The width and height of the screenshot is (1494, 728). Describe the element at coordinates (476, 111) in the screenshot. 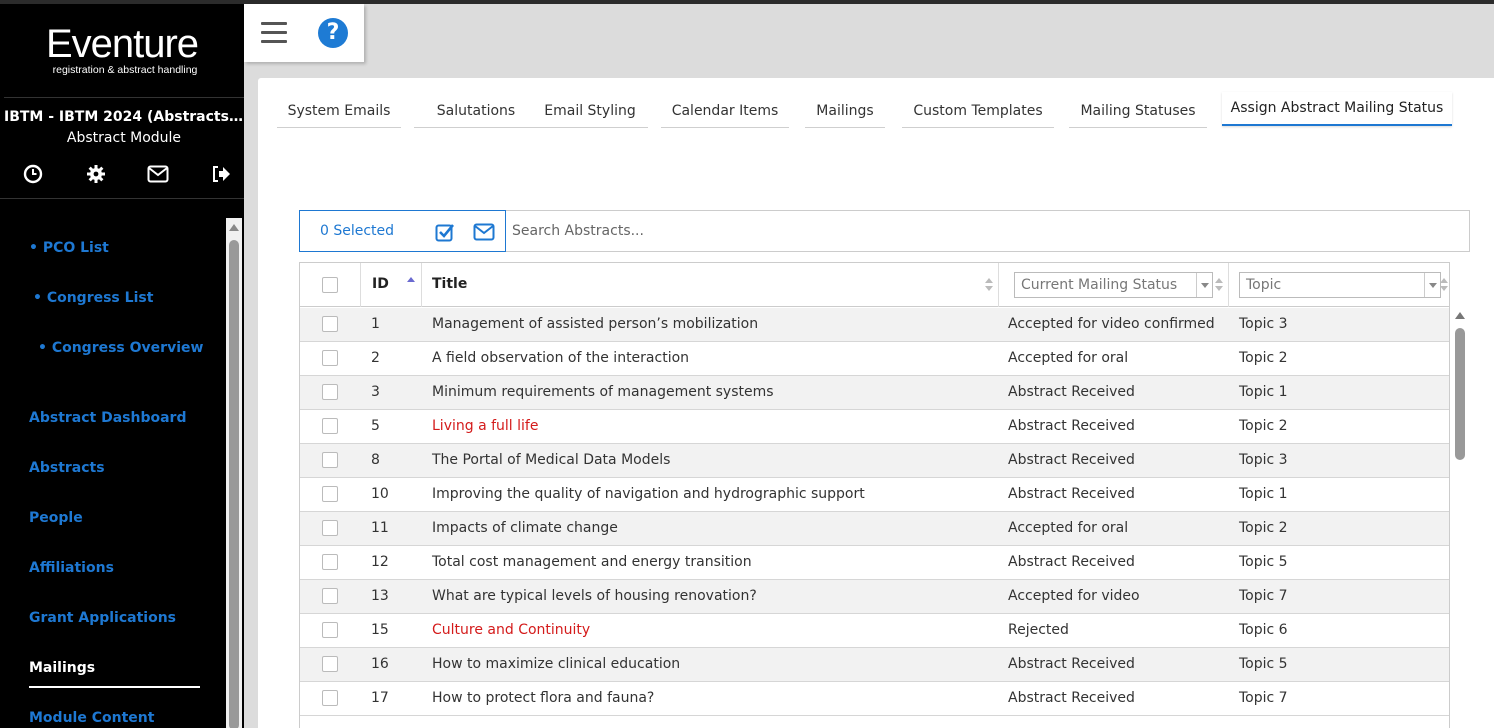

I see `tab-salutations: Salutations` at that location.